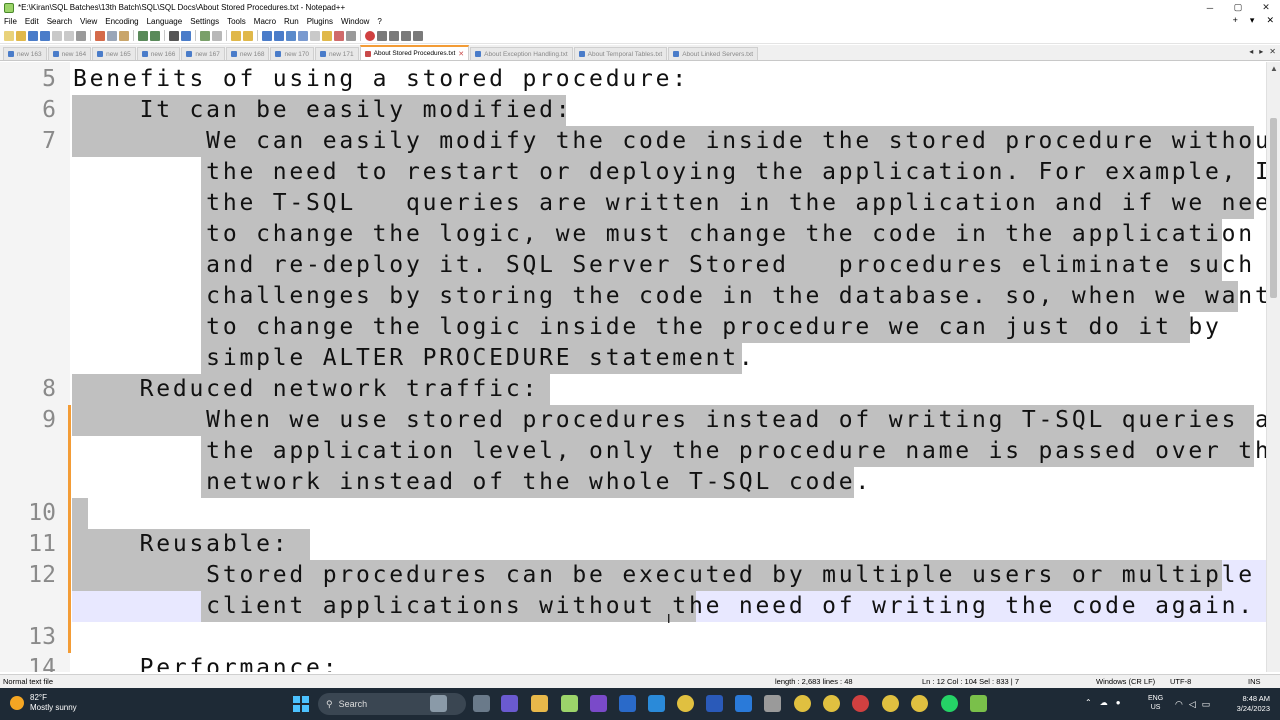 This screenshot has width=1280, height=720. What do you see at coordinates (1266, 7) in the screenshot?
I see `close-button: ✕` at bounding box center [1266, 7].